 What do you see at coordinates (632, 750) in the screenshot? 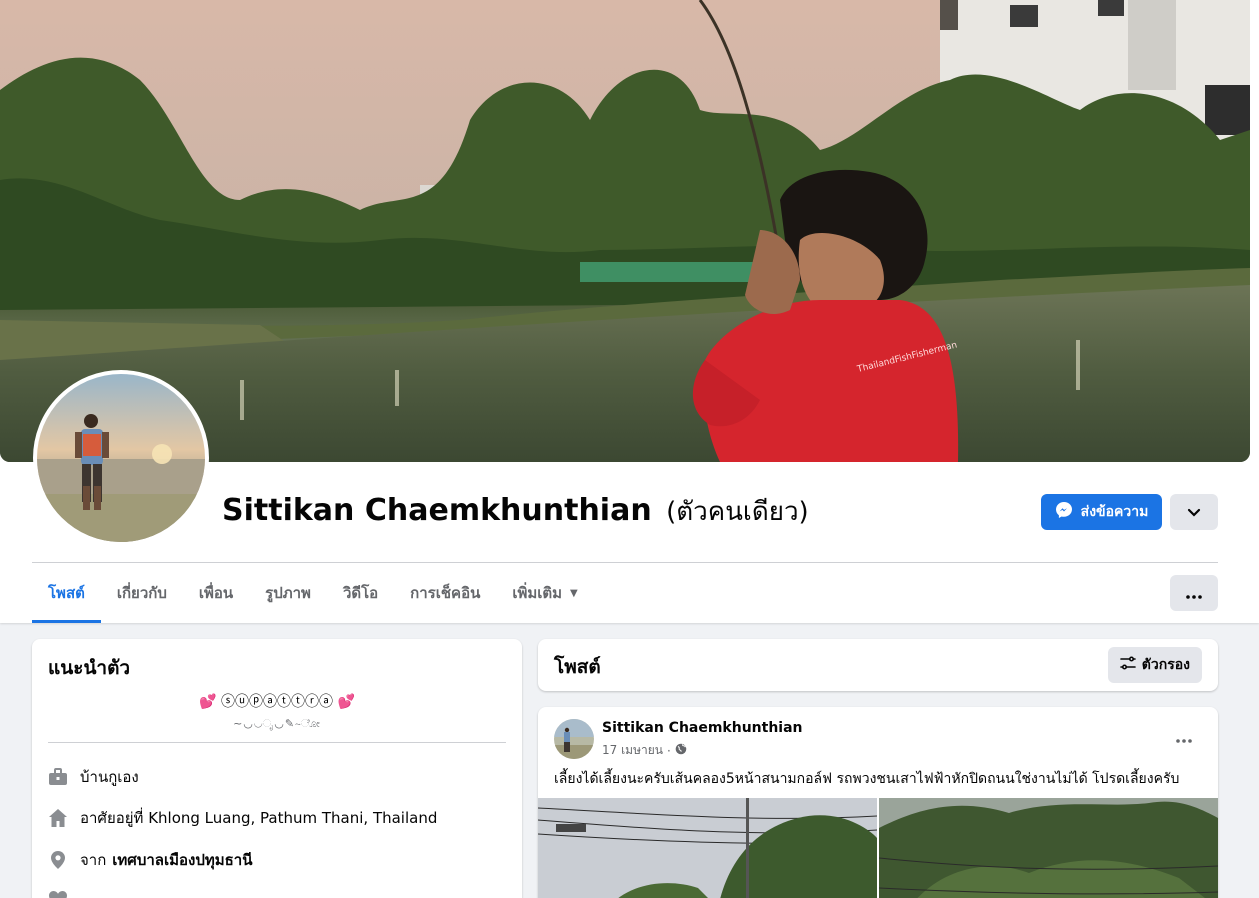
I see `post-date: 17 เมษายน` at bounding box center [632, 750].